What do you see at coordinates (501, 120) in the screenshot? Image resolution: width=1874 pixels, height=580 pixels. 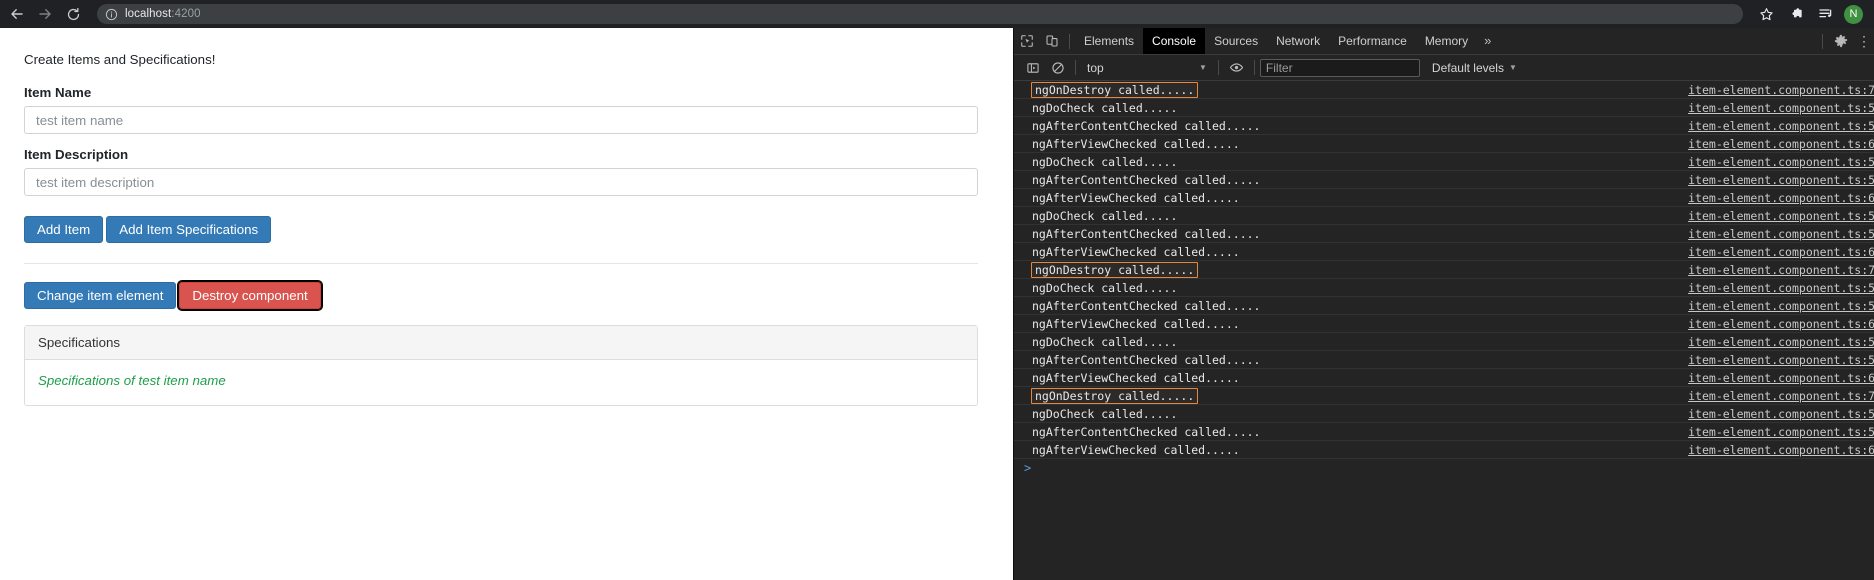 I see `item-name-input` at bounding box center [501, 120].